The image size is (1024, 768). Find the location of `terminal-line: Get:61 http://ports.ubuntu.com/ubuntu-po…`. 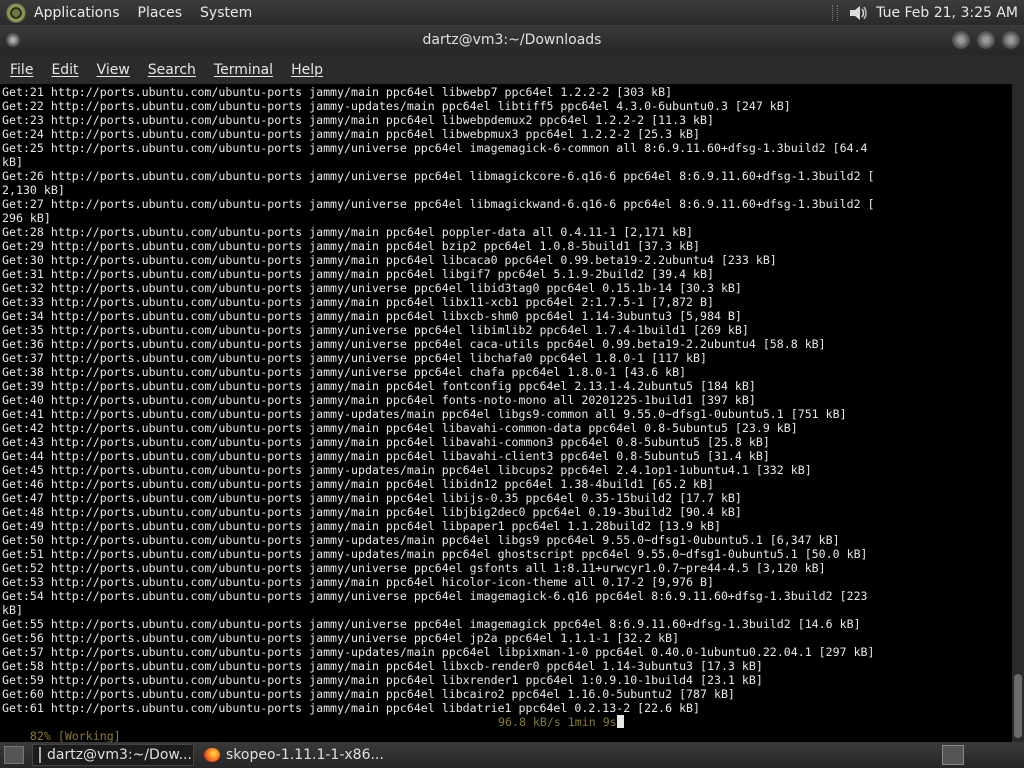

terminal-line: Get:61 http://ports.ubuntu.com/ubuntu-po… is located at coordinates (351, 708).